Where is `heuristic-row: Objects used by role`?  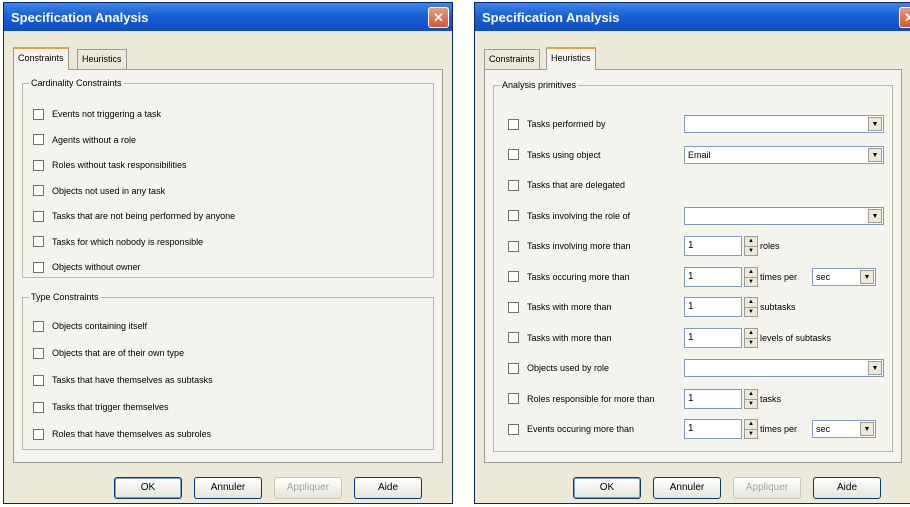 heuristic-row: Objects used by role is located at coordinates (558, 368).